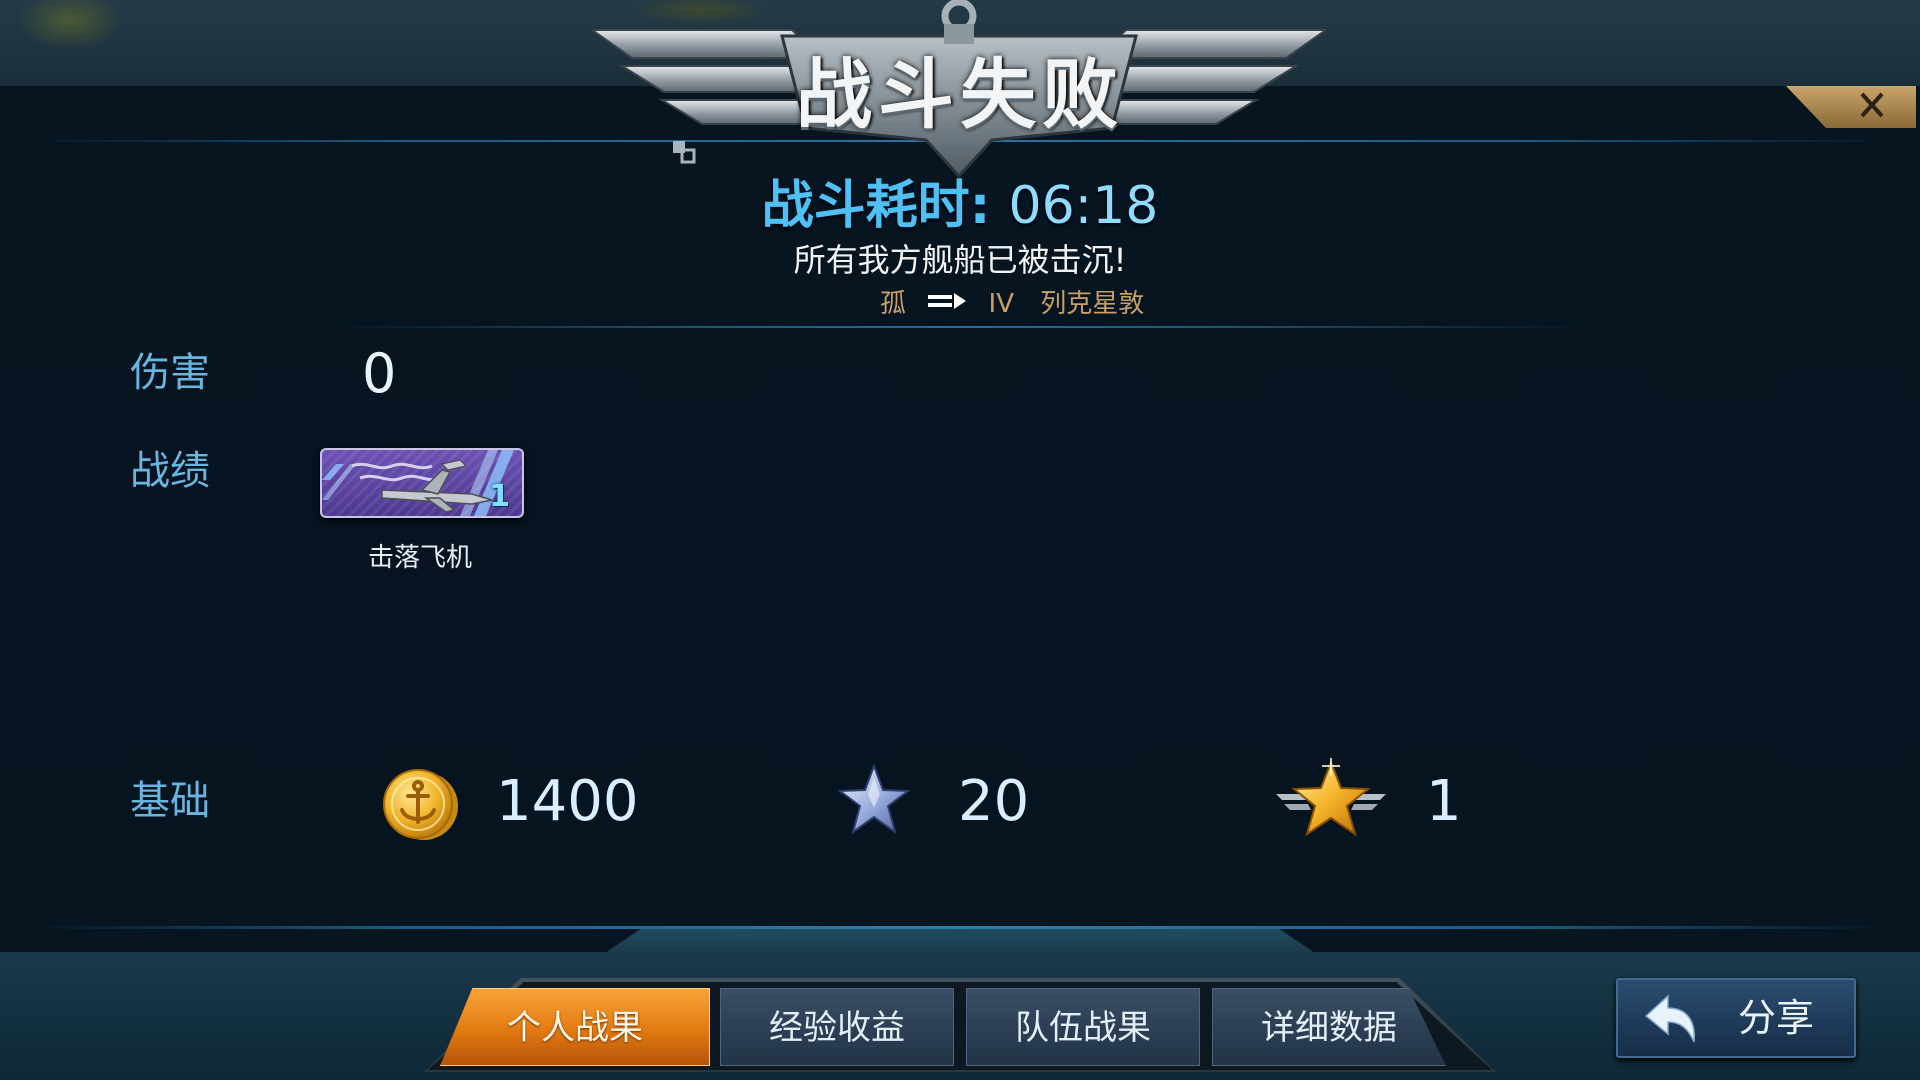 Image resolution: width=1920 pixels, height=1080 pixels. I want to click on damage-value: 0, so click(379, 373).